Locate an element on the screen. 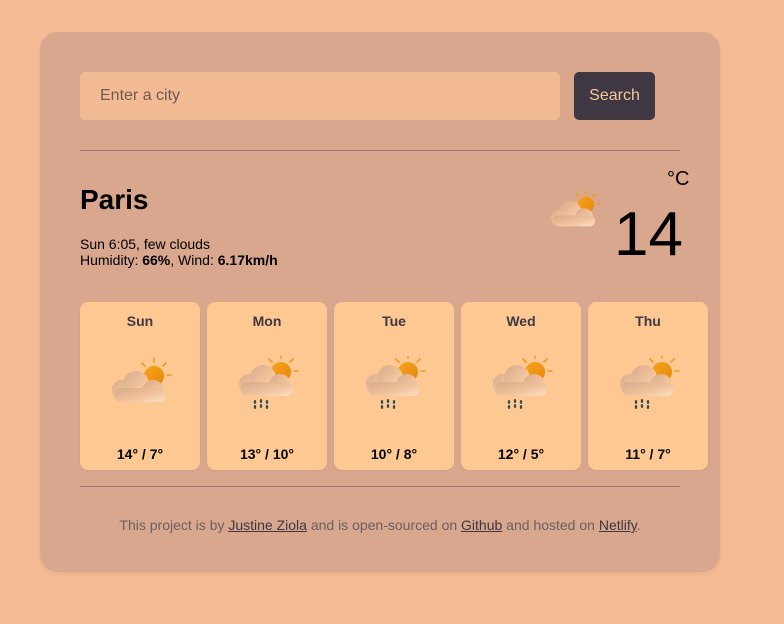 This screenshot has width=784, height=624. wind-value: 6.17km/h is located at coordinates (247, 260).